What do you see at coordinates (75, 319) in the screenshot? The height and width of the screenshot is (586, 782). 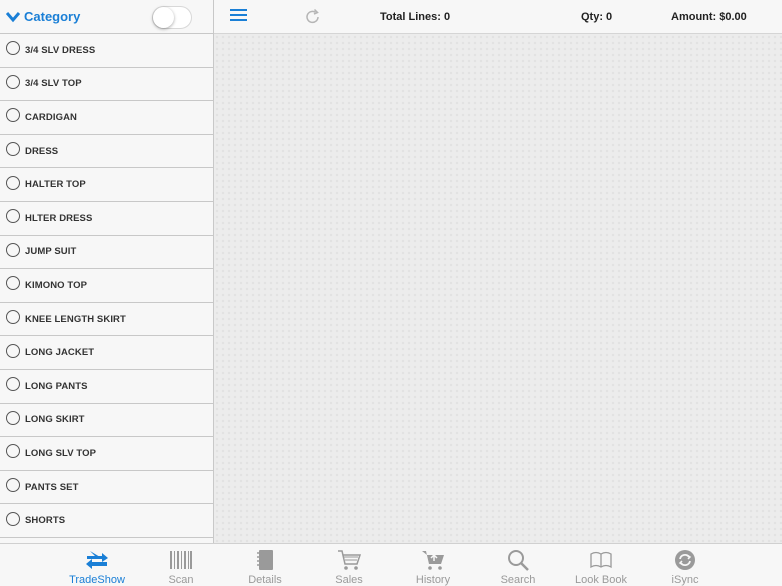 I see `category-label: KNEE LENGTH SKIRT` at bounding box center [75, 319].